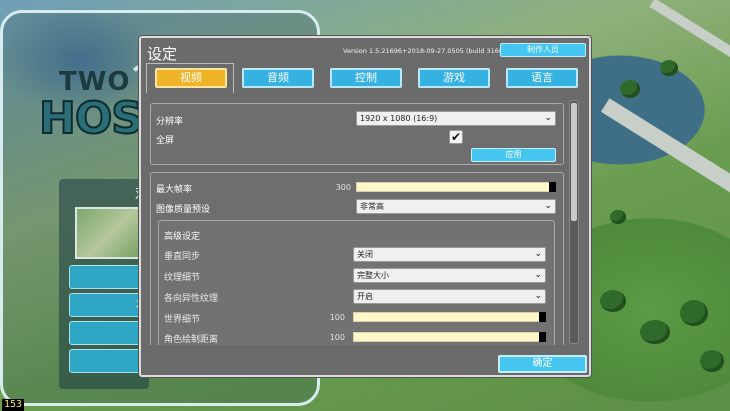 The image size is (730, 411). I want to click on save-thumbnail, so click(112, 233).